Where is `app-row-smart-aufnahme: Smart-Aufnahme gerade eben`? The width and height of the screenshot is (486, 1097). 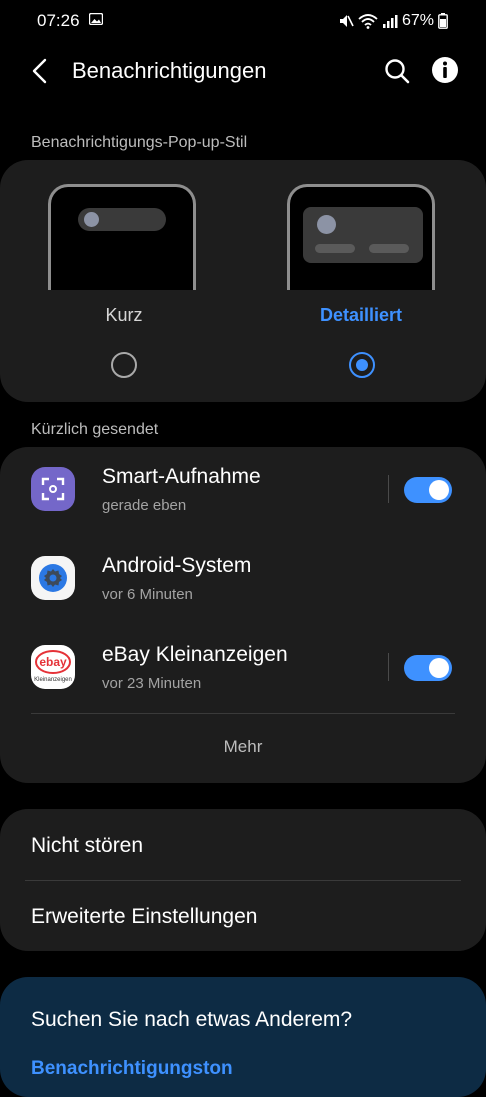 app-row-smart-aufnahme: Smart-Aufnahme gerade eben is located at coordinates (243, 491).